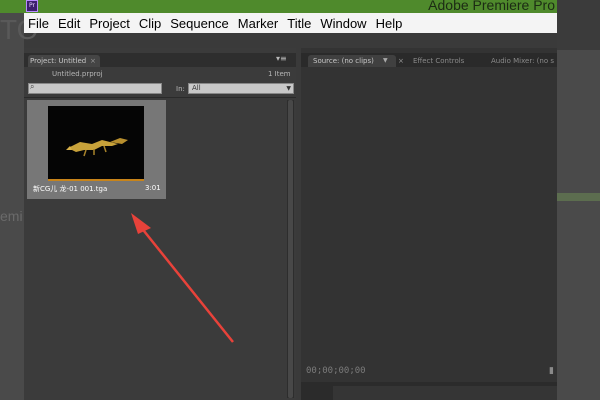 This screenshot has height=400, width=600. Describe the element at coordinates (180, 89) in the screenshot. I see `in-label: In:` at that location.